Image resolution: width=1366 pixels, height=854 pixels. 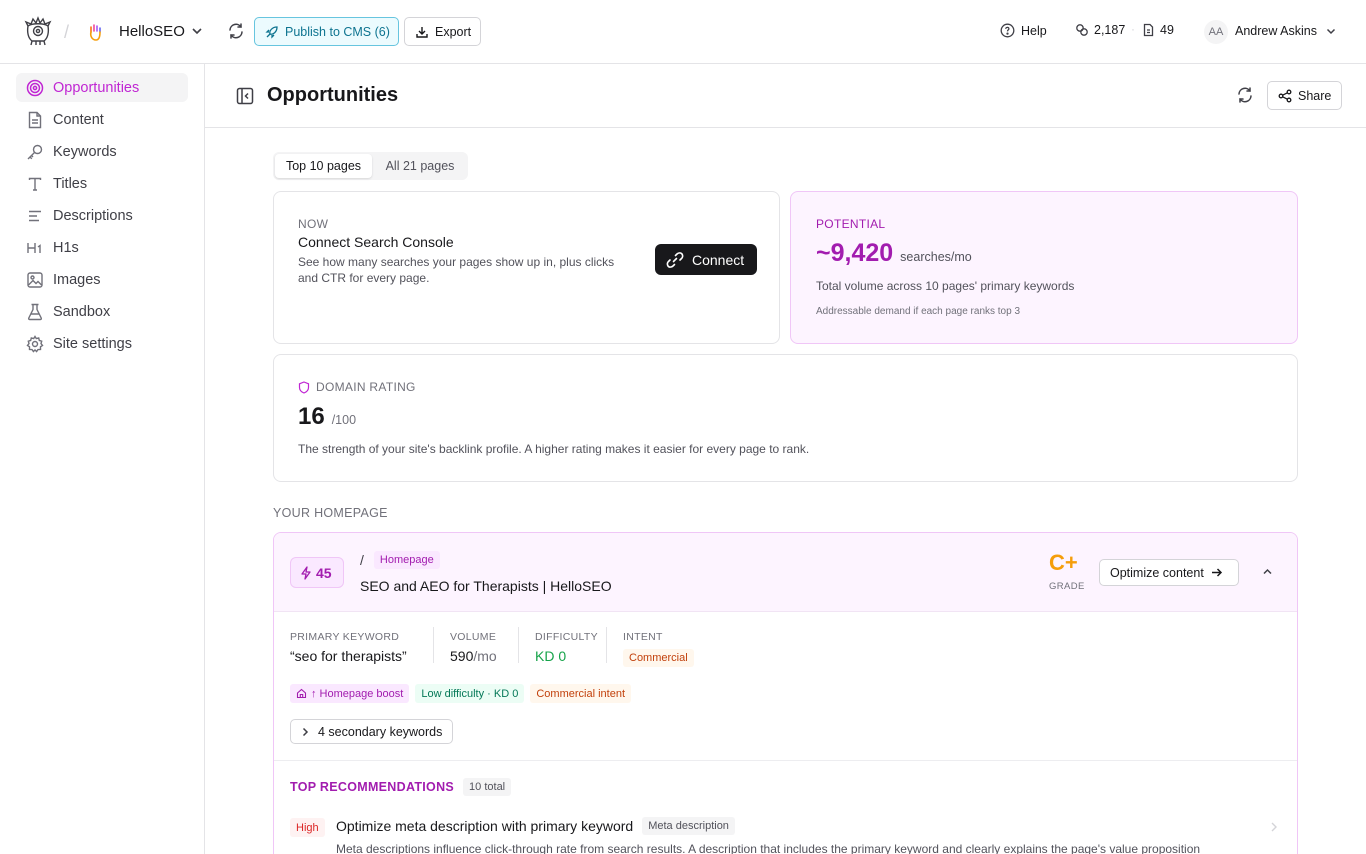 I want to click on gear-icon, so click(x=35, y=343).